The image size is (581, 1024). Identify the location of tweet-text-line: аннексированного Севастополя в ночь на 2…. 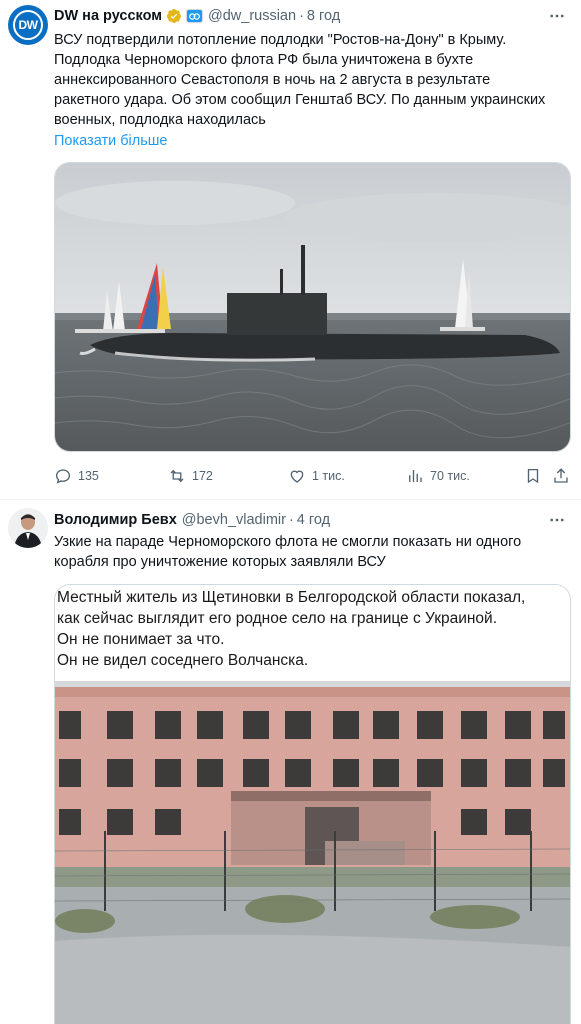
(272, 80).